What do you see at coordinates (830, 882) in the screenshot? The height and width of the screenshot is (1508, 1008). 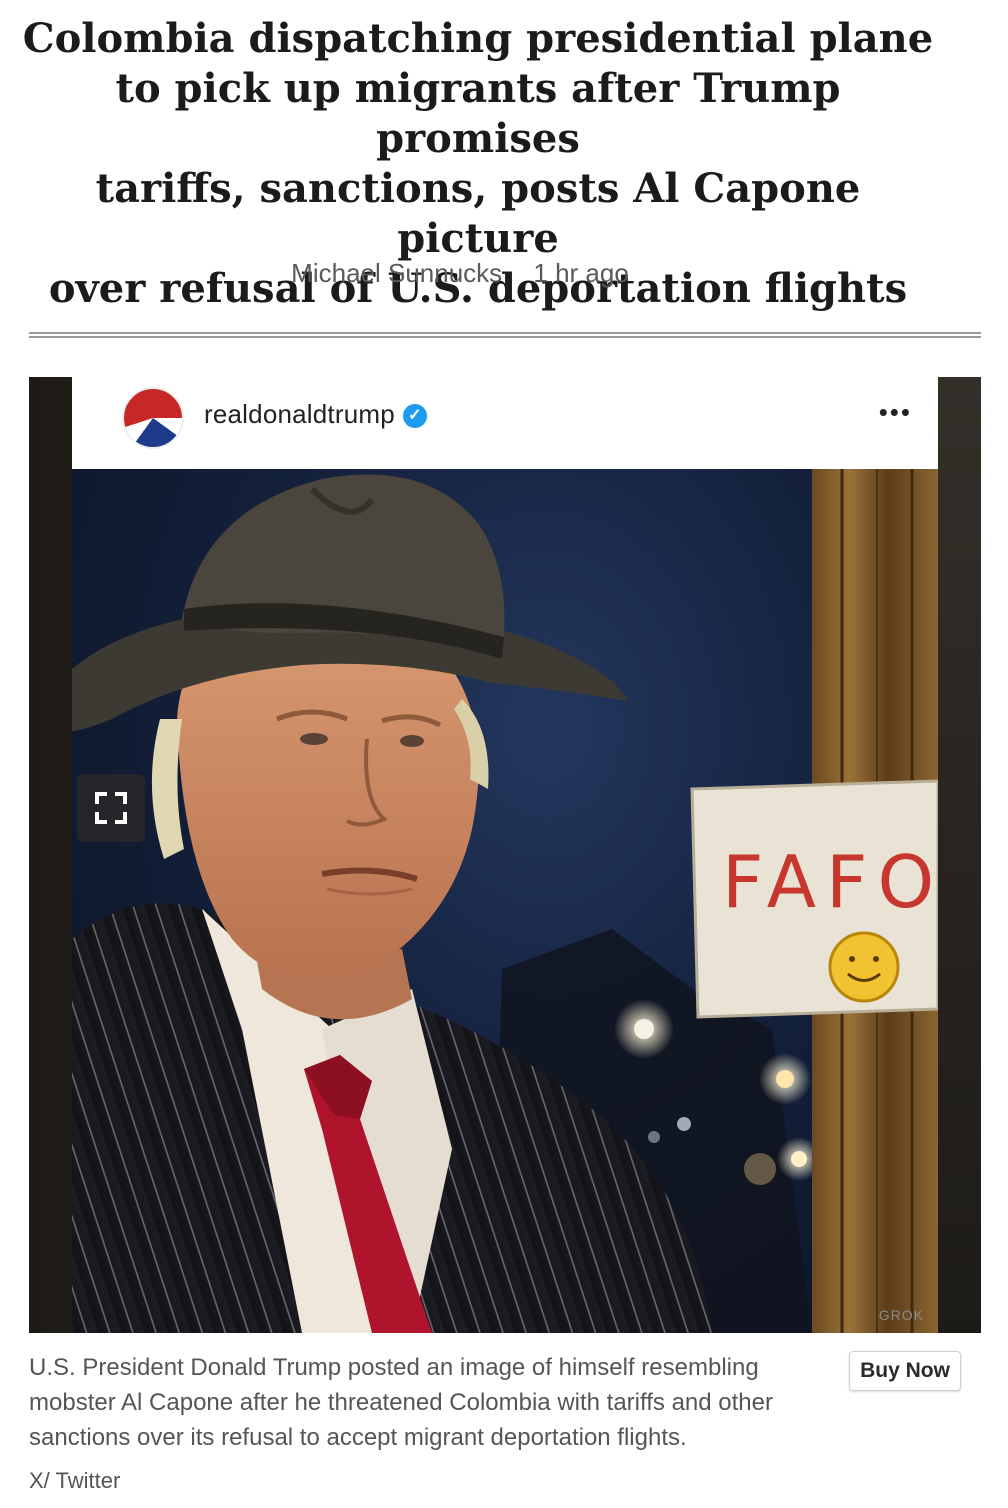 I see `sign-text: FAFO` at bounding box center [830, 882].